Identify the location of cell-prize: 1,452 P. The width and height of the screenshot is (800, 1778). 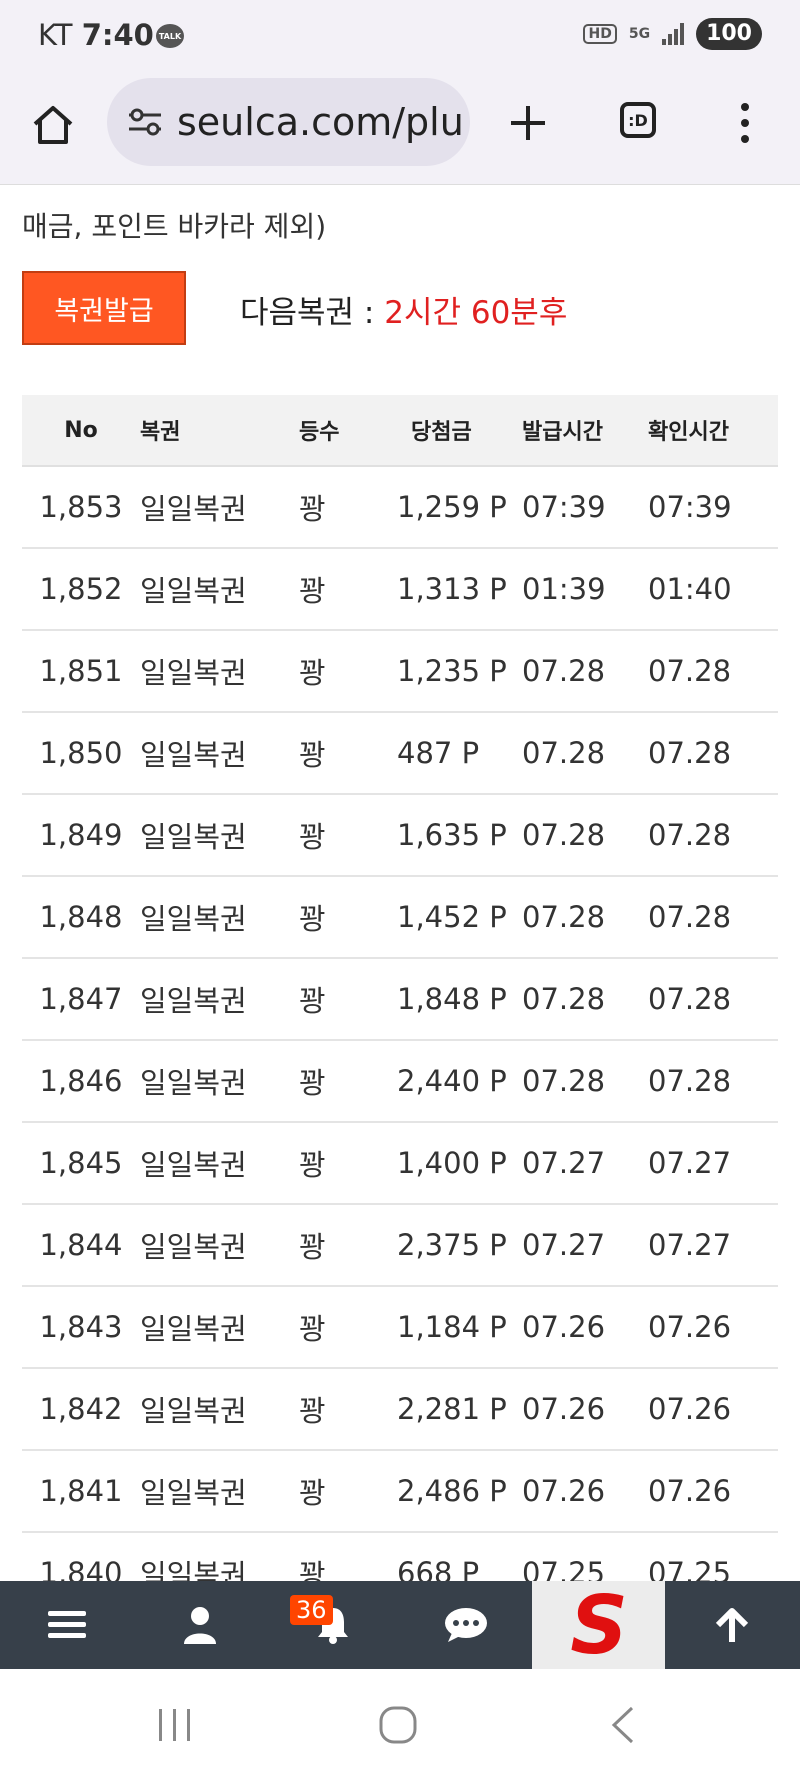
(452, 917).